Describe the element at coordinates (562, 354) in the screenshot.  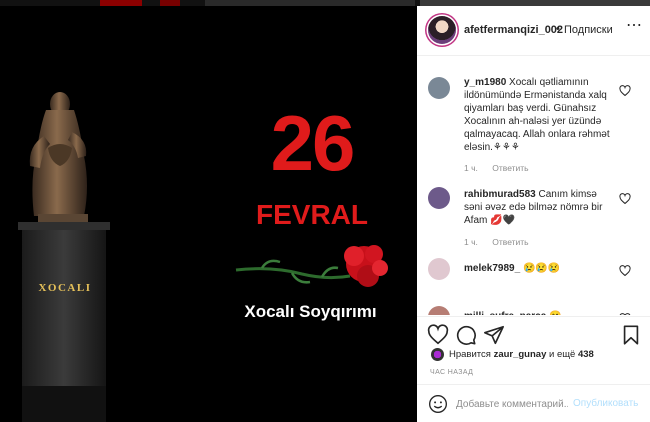
I see `likes-middle: и ещё` at that location.